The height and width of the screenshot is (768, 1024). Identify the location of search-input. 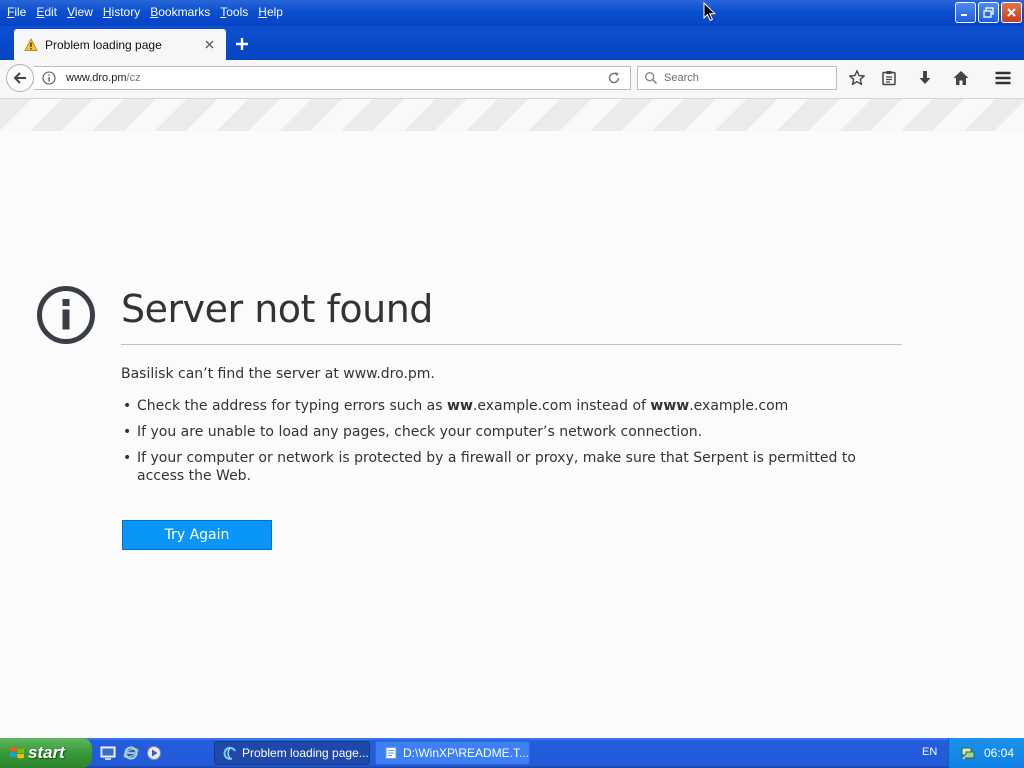
(749, 78).